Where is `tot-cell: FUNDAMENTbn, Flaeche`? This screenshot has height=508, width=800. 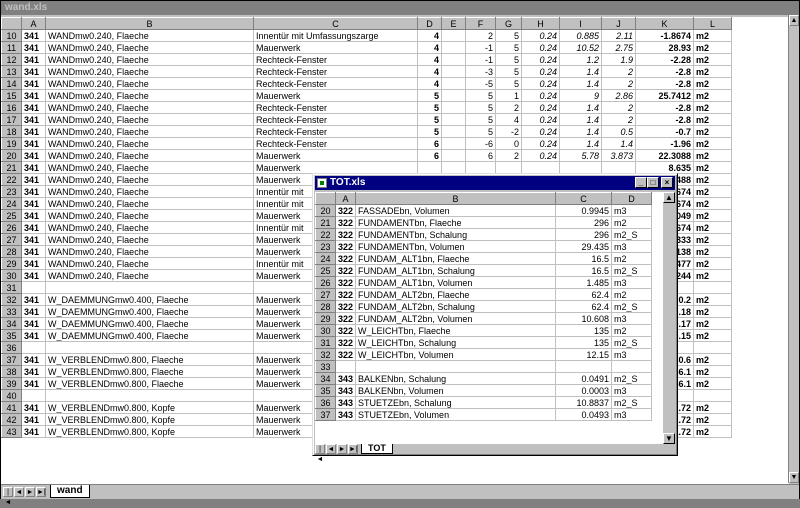
tot-cell: FUNDAMENTbn, Flaeche is located at coordinates (456, 222).